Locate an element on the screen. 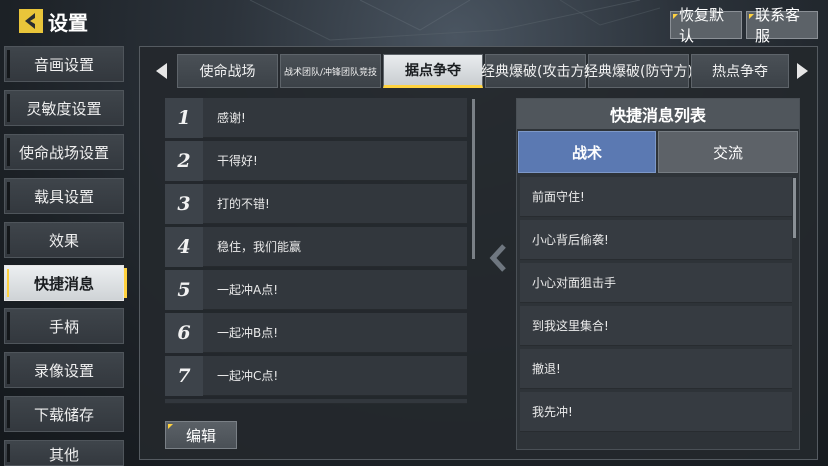  contact-support-label: 联系客服 is located at coordinates (778, 25).